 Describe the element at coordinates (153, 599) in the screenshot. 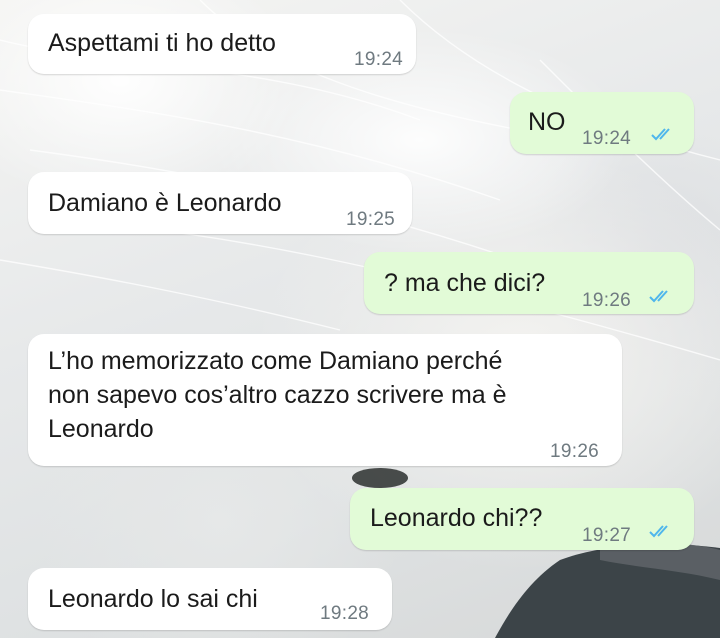

I see `message-text: Leonardo lo sai chi` at that location.